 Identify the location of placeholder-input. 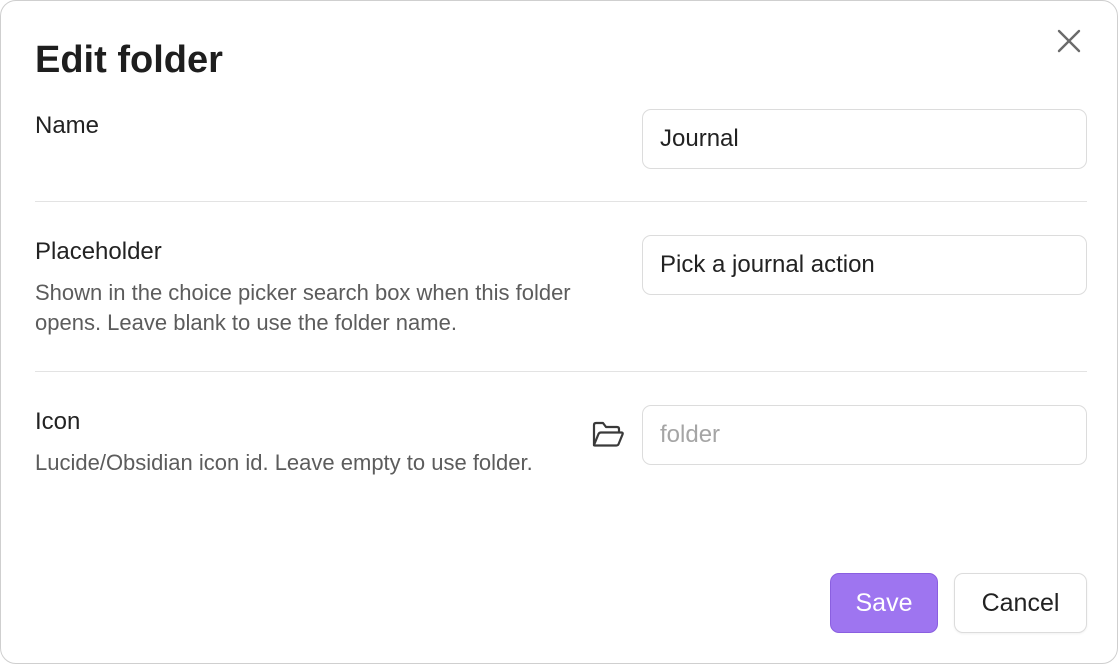
(864, 265).